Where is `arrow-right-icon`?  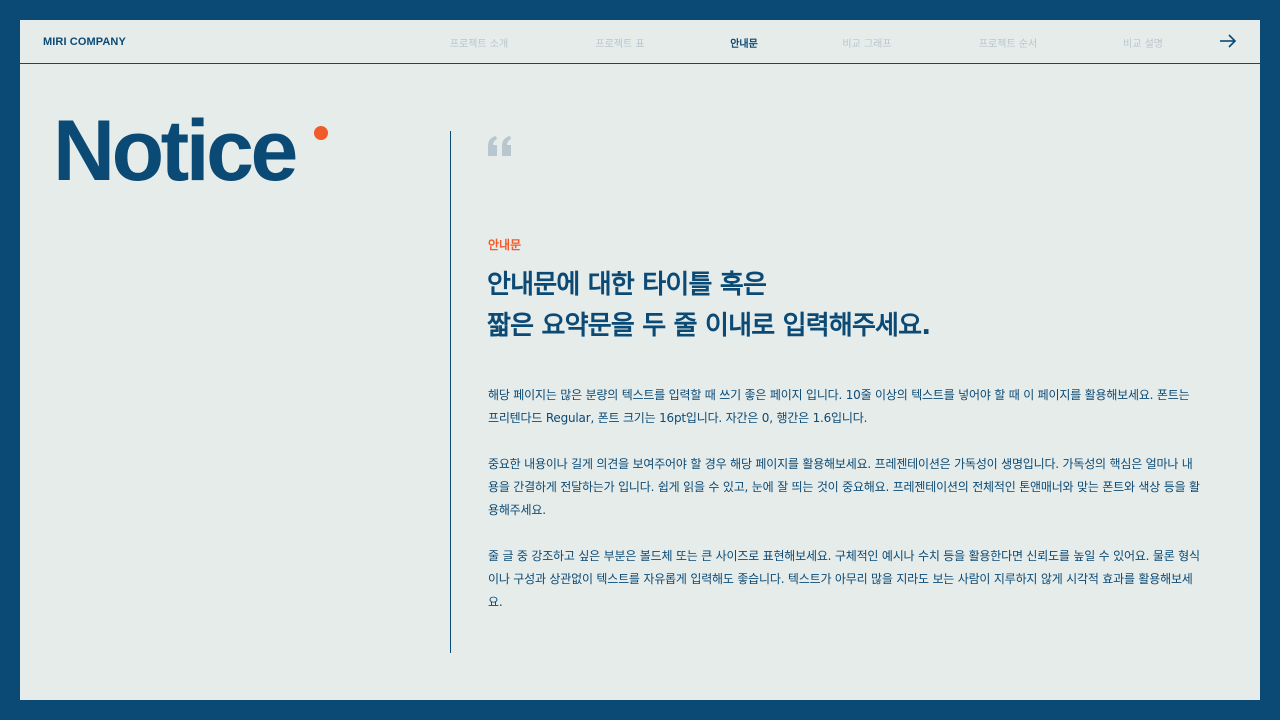 arrow-right-icon is located at coordinates (1228, 41).